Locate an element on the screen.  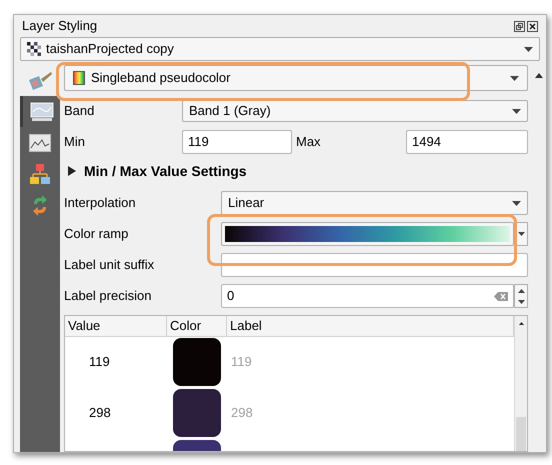
precision-field: 0 is located at coordinates (367, 296).